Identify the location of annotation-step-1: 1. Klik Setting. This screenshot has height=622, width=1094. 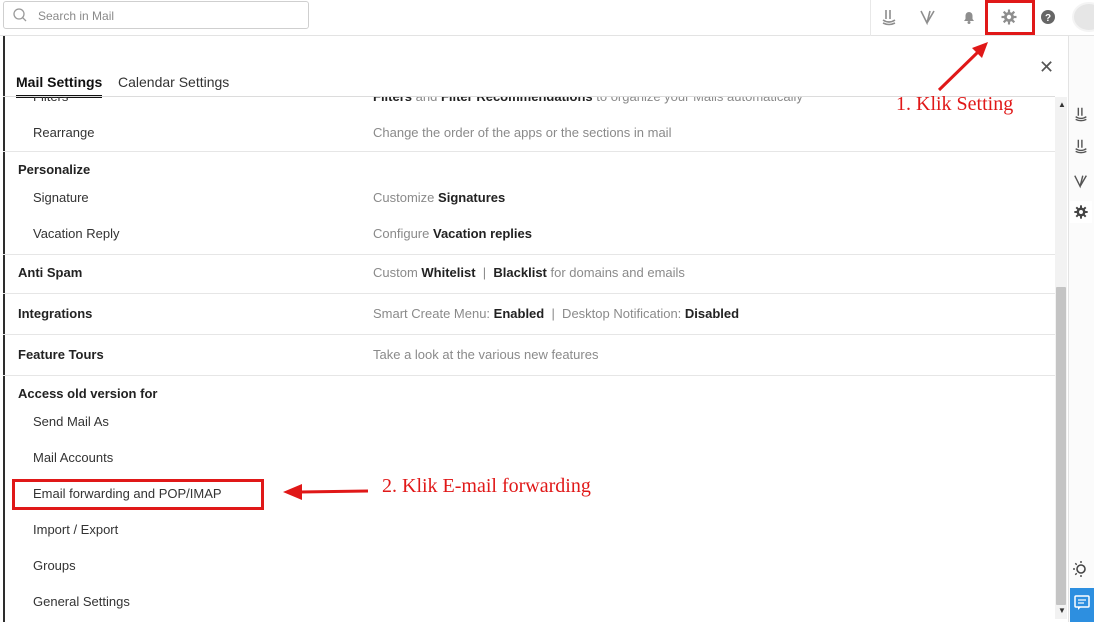
(955, 104).